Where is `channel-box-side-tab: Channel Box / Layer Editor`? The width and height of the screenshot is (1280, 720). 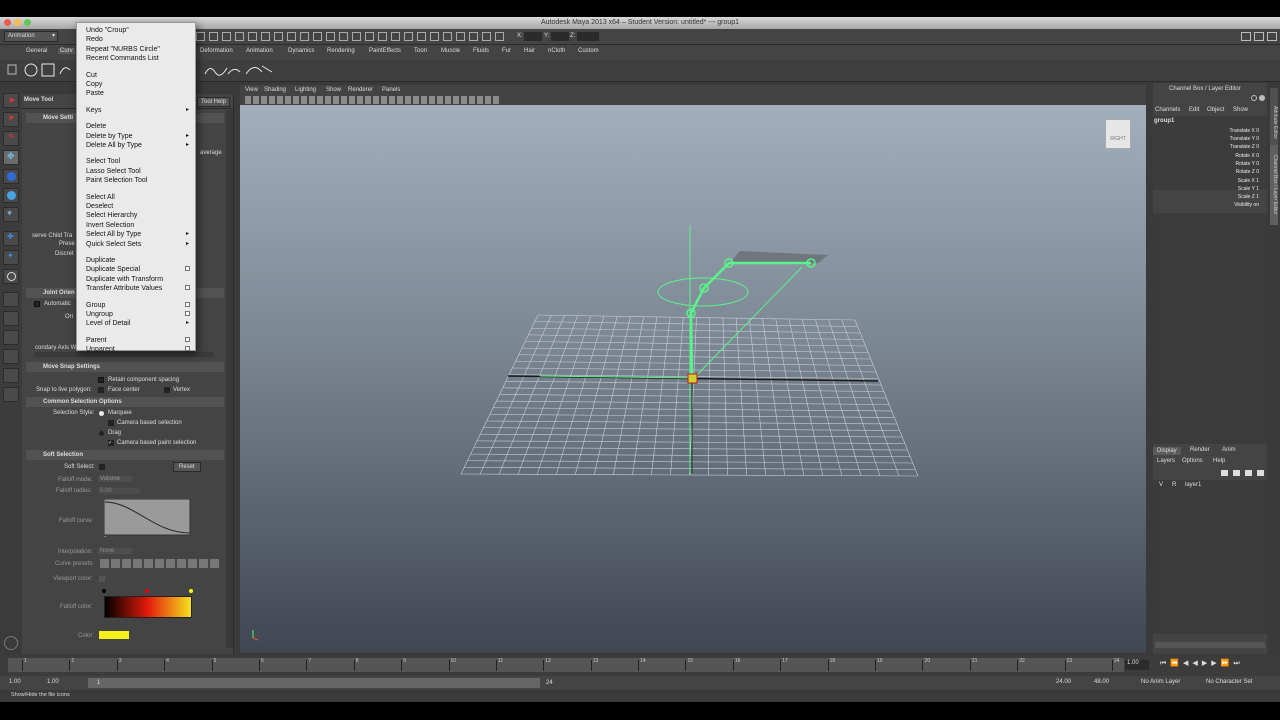 channel-box-side-tab: Channel Box / Layer Editor is located at coordinates (1274, 185).